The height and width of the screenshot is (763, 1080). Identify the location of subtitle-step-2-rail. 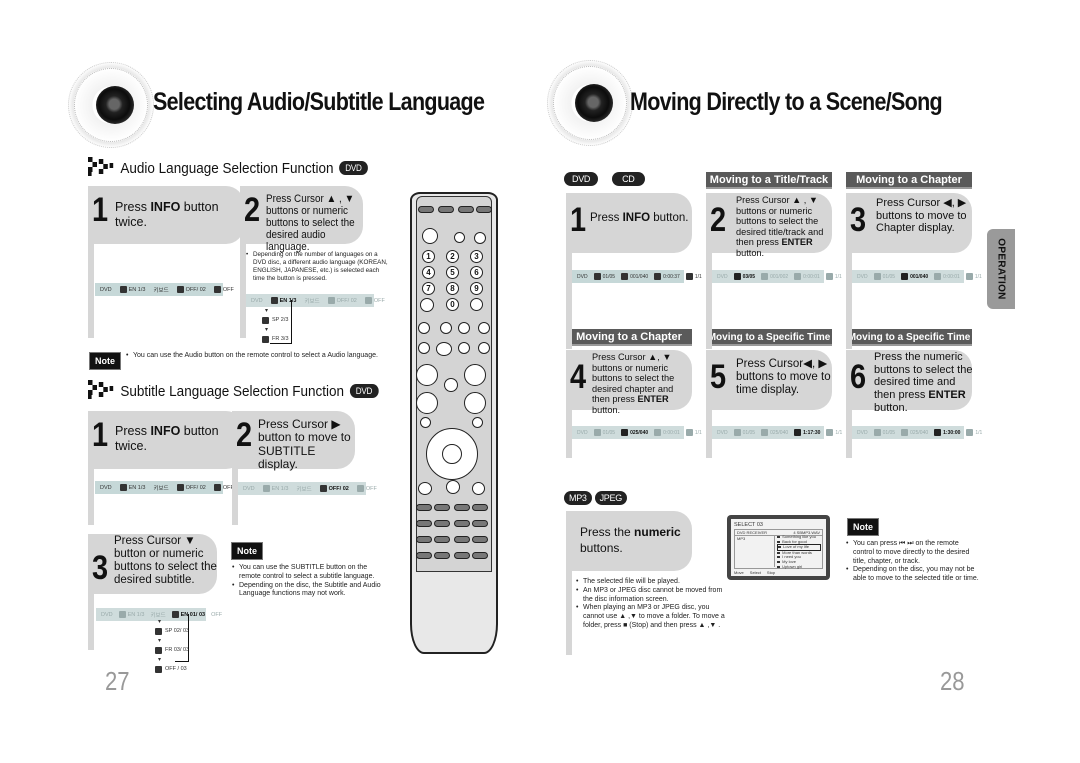
(235, 497).